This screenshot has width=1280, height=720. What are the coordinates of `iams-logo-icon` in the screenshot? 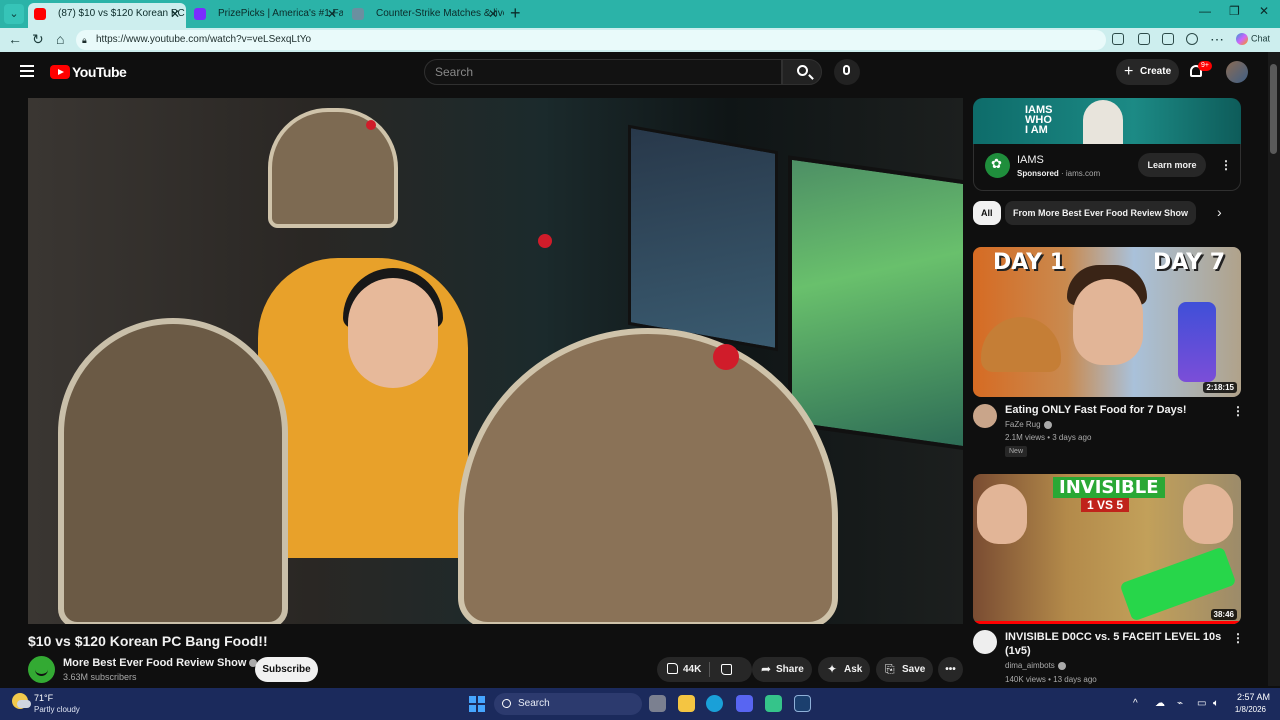 It's located at (997, 165).